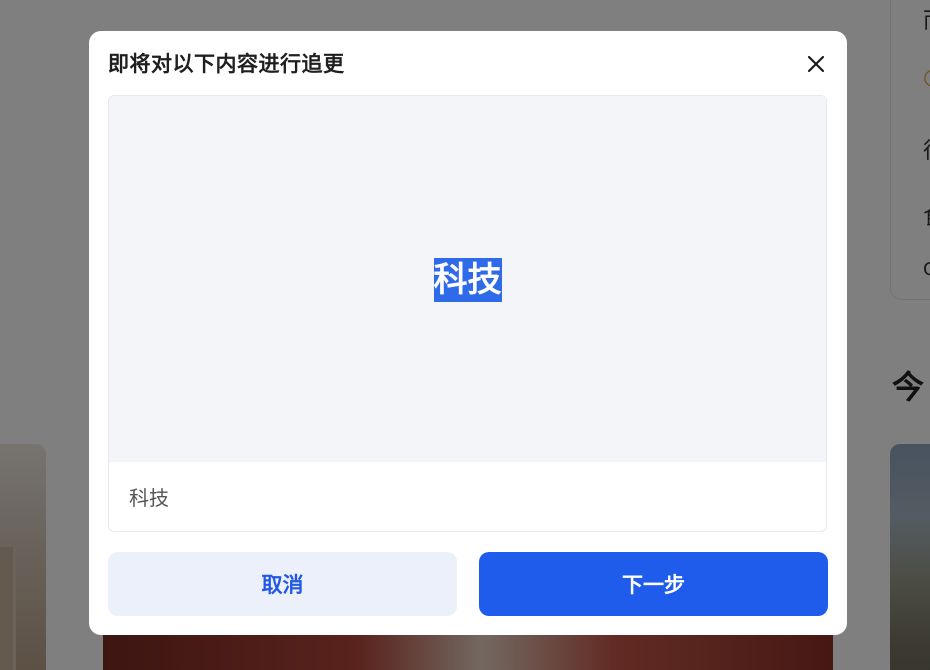 Image resolution: width=930 pixels, height=670 pixels. I want to click on next-step-button: 下一步, so click(653, 584).